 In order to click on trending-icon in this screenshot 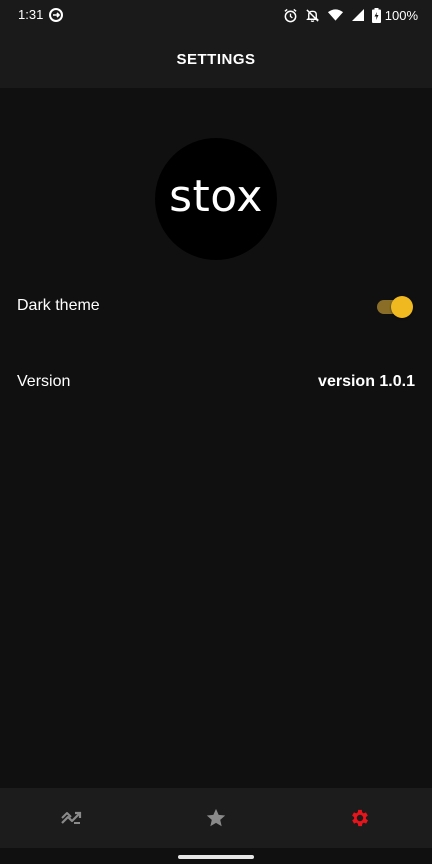, I will do `click(72, 818)`.